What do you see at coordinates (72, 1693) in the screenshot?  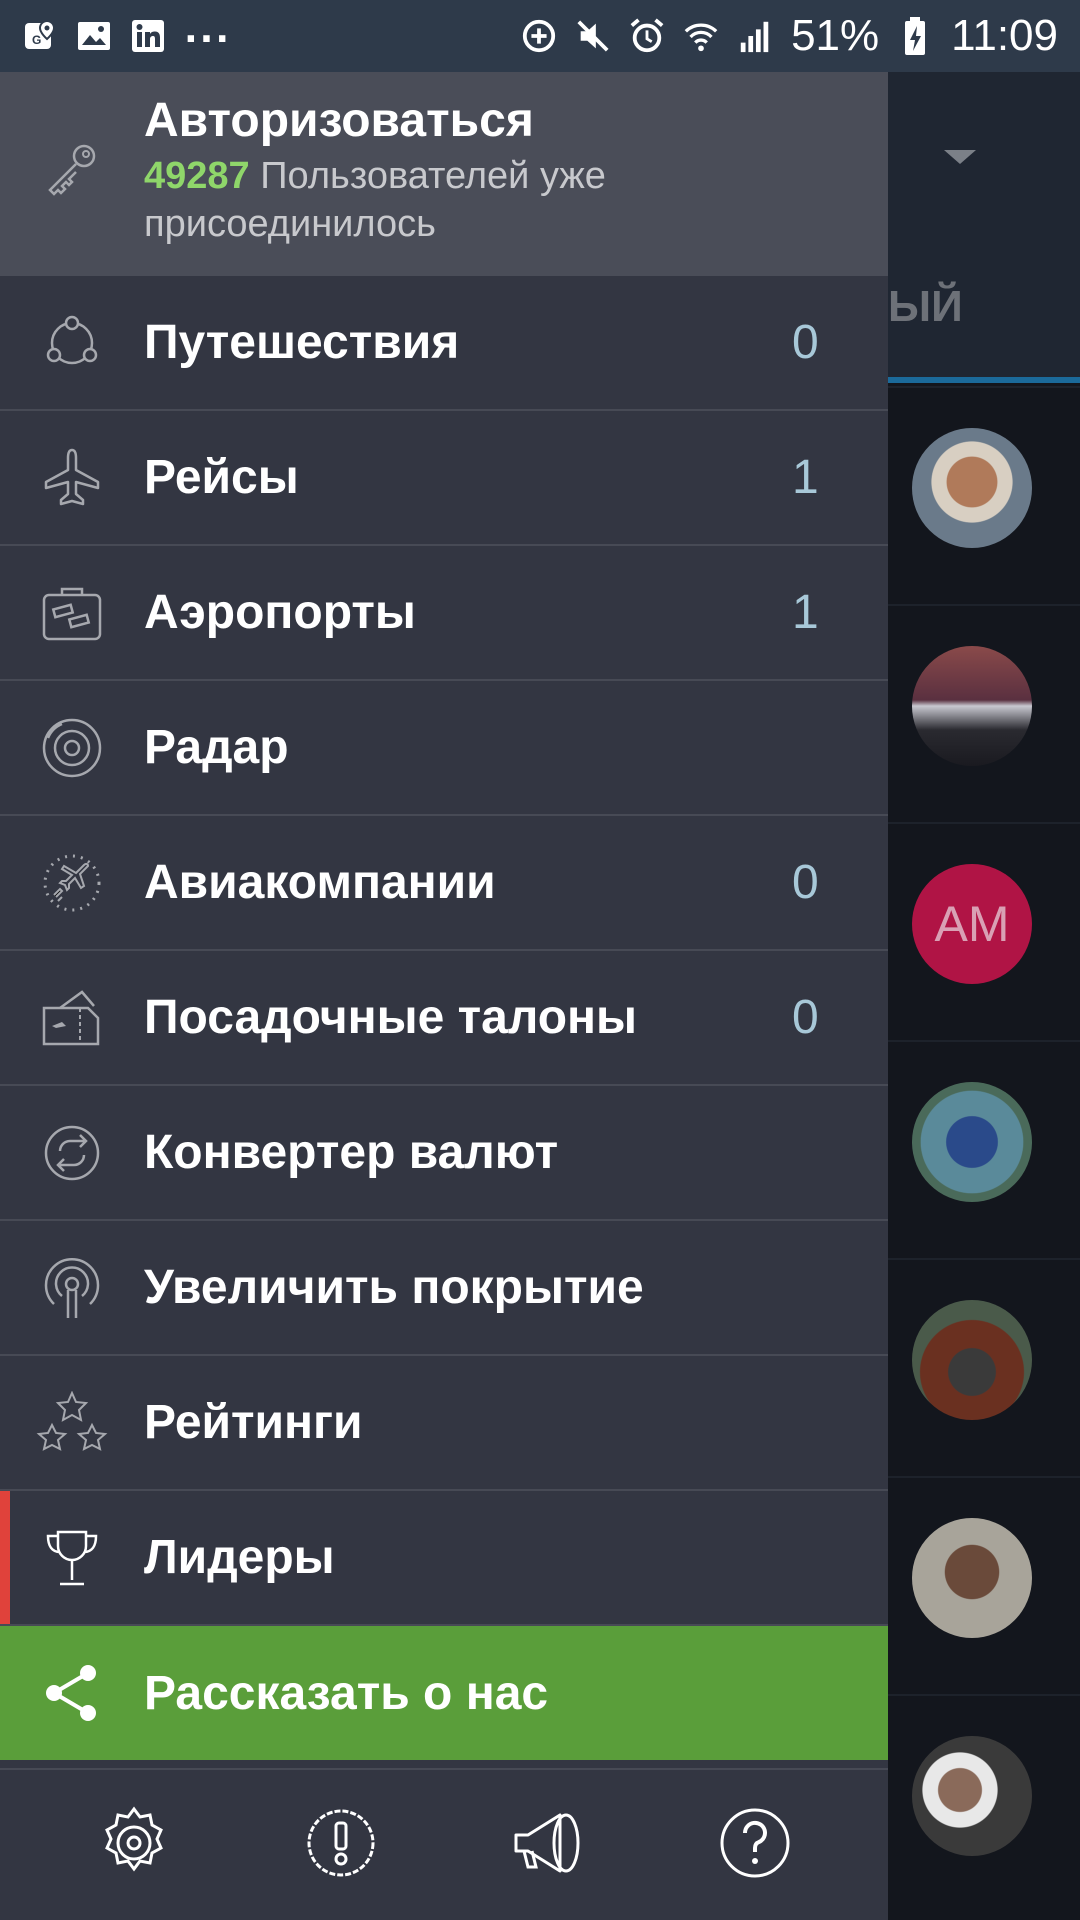 I see `share-icon` at bounding box center [72, 1693].